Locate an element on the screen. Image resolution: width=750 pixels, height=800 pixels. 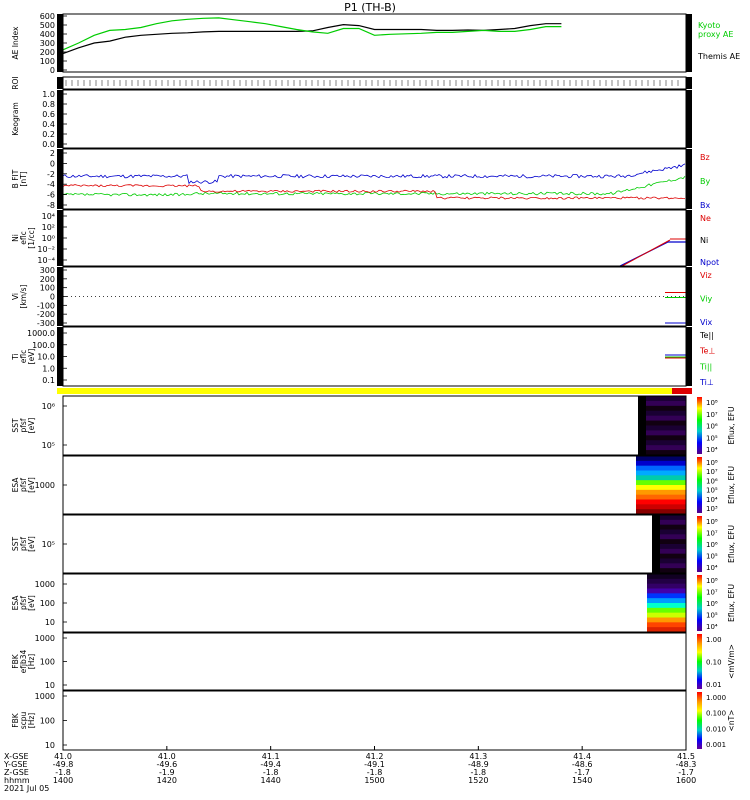
panel-keogram-left-edge is located at coordinates (60, 119).